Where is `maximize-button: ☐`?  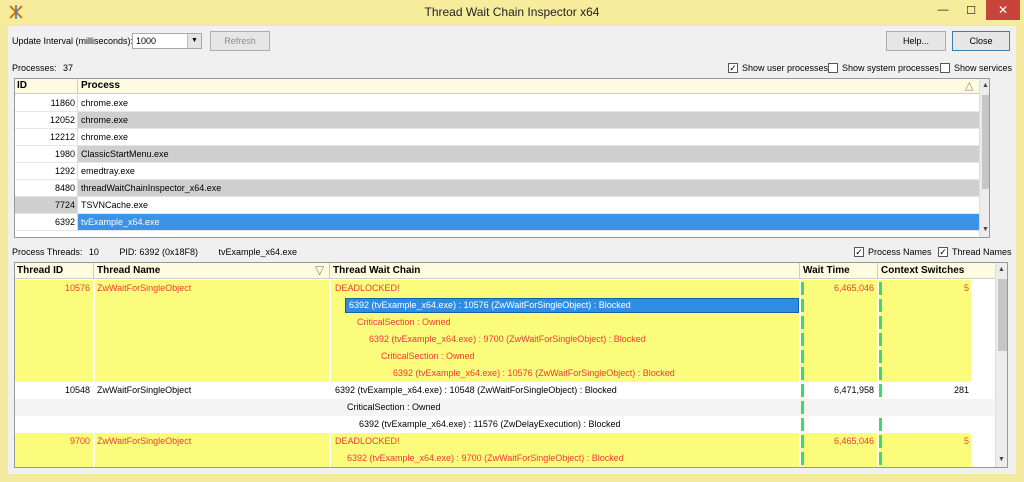 maximize-button: ☐ is located at coordinates (971, 10).